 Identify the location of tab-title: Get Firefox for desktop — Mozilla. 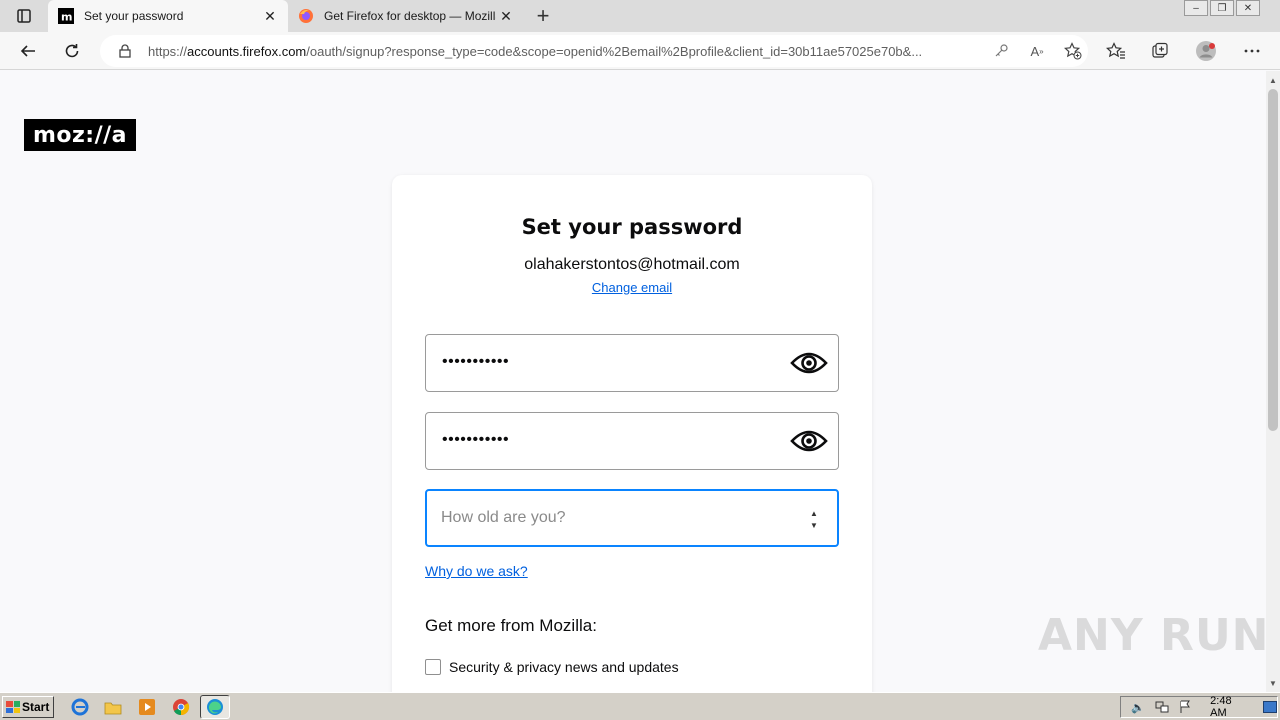
(410, 16).